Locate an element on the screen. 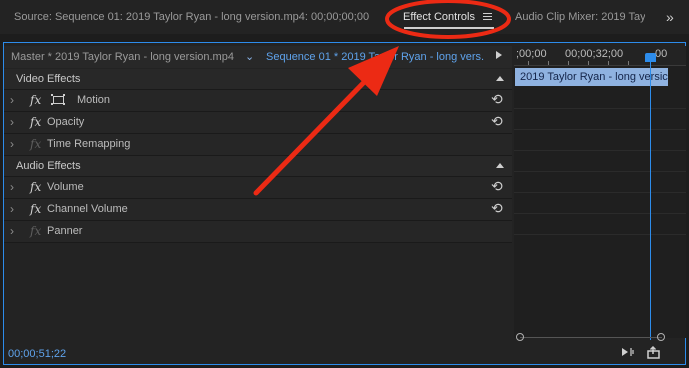  audio-effects-header: Audio Effects is located at coordinates (258, 165).